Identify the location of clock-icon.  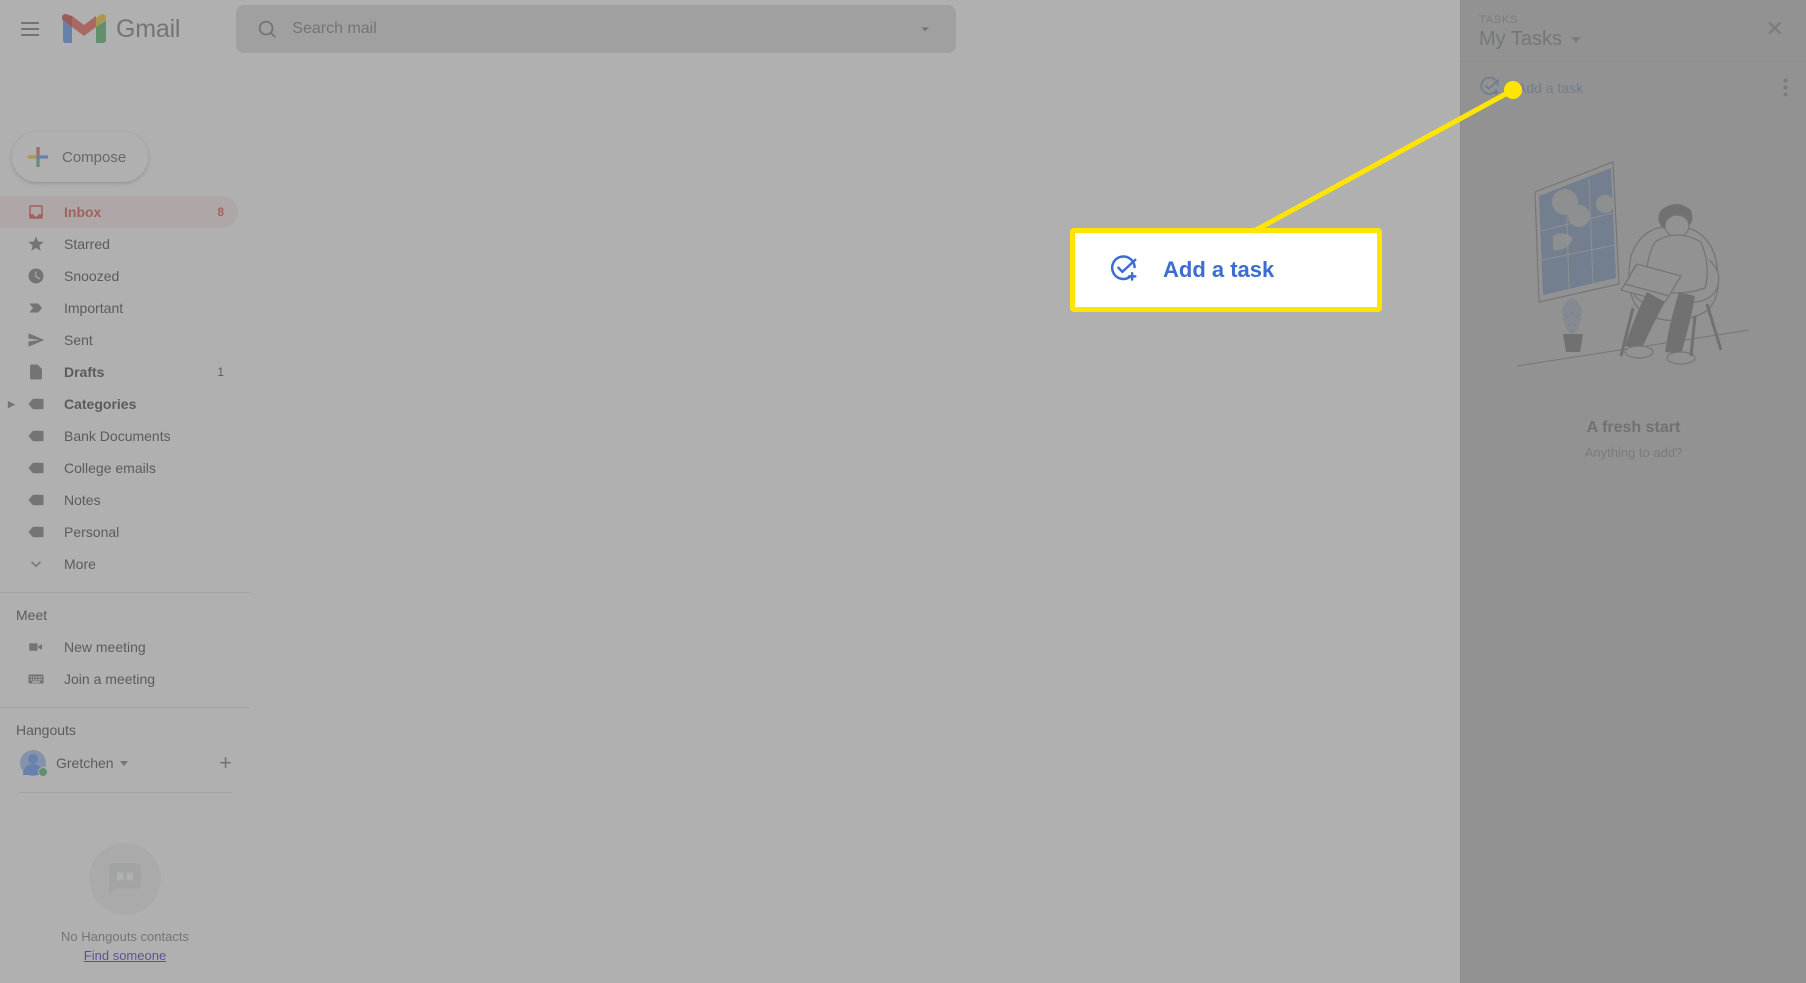
(36, 276).